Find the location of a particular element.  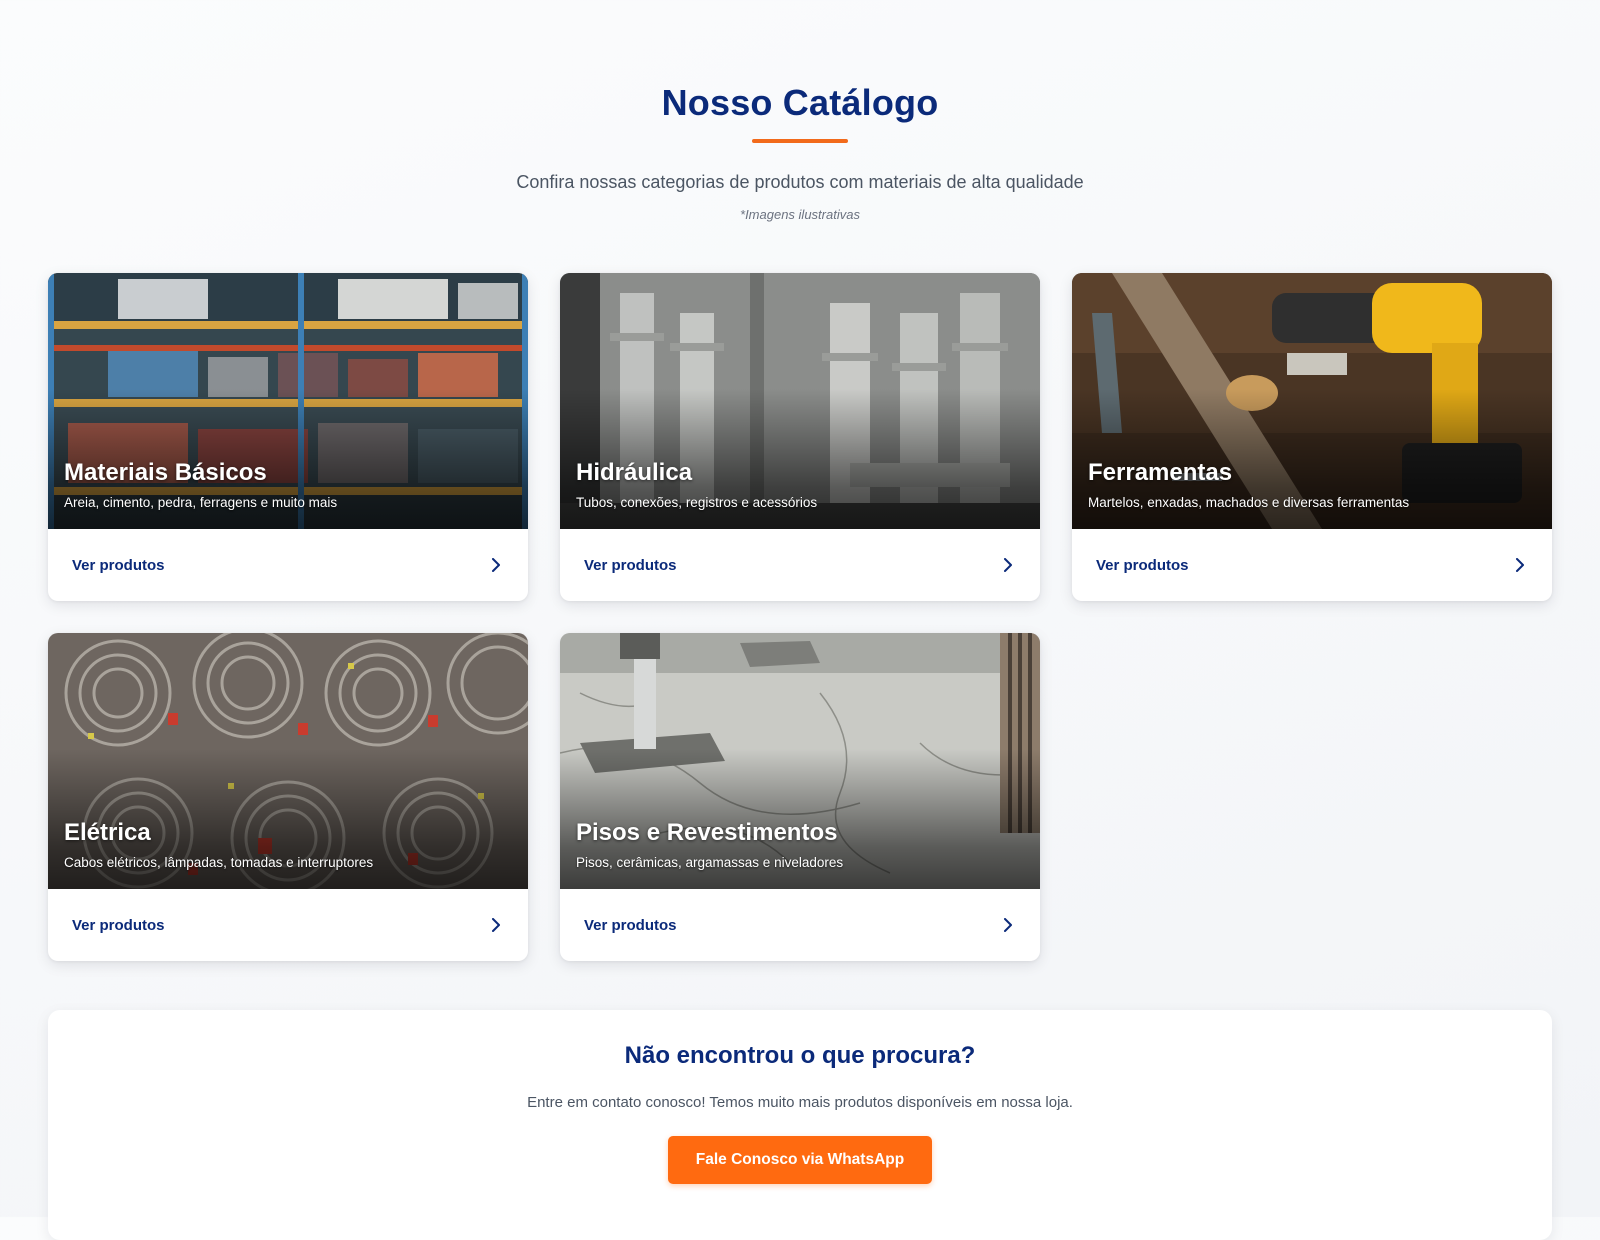

category-title: Hidráulica is located at coordinates (634, 472).